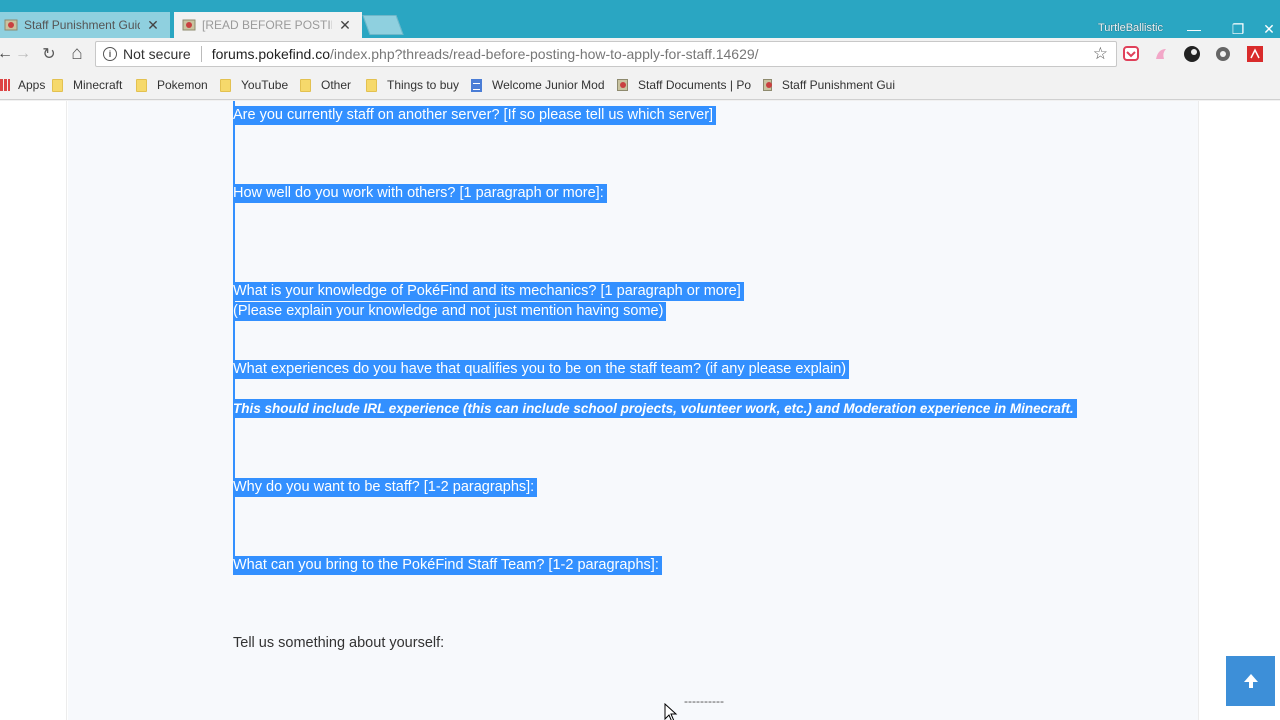 The image size is (1280, 720). I want to click on new-tab-button, so click(383, 25).